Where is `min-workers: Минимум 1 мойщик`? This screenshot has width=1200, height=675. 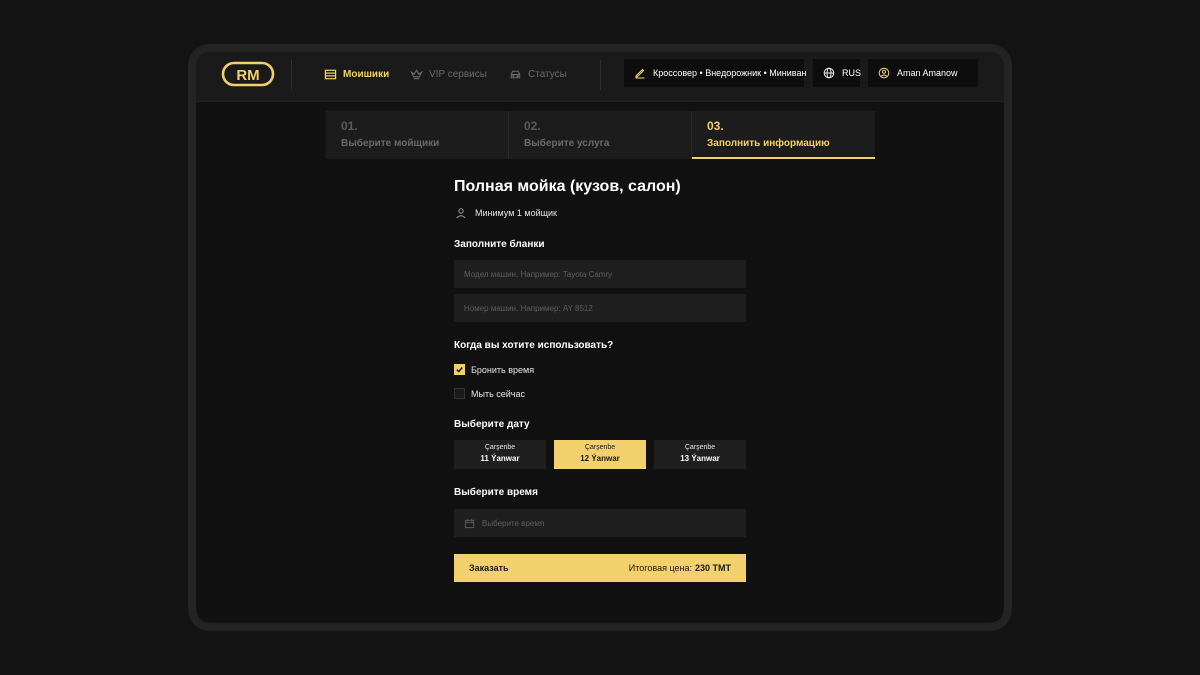
min-workers: Минимум 1 мойщик is located at coordinates (506, 213).